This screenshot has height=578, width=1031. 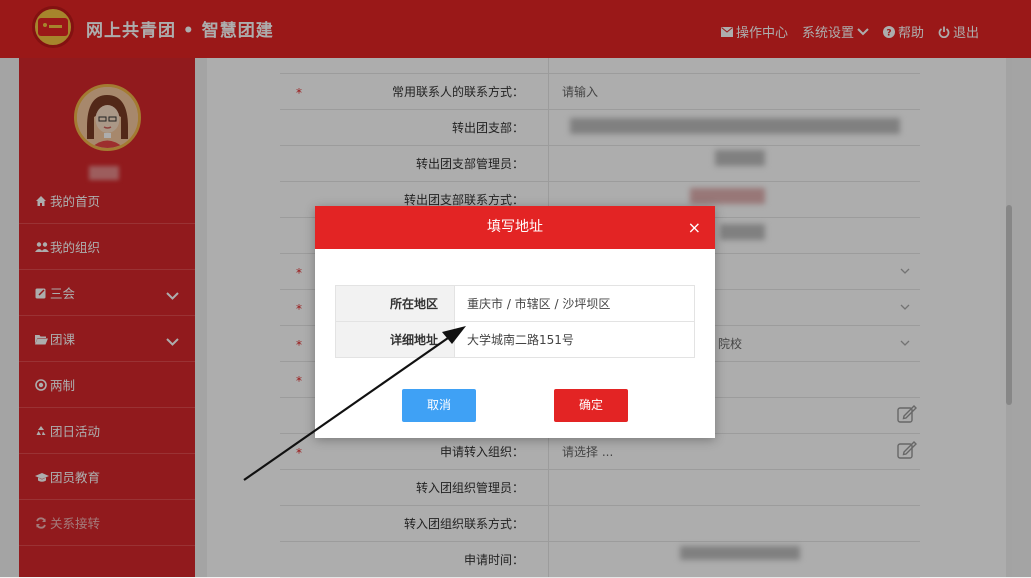 I want to click on region-select: 重庆市 / 市辖区 / 沙坪坝区, so click(x=574, y=303).